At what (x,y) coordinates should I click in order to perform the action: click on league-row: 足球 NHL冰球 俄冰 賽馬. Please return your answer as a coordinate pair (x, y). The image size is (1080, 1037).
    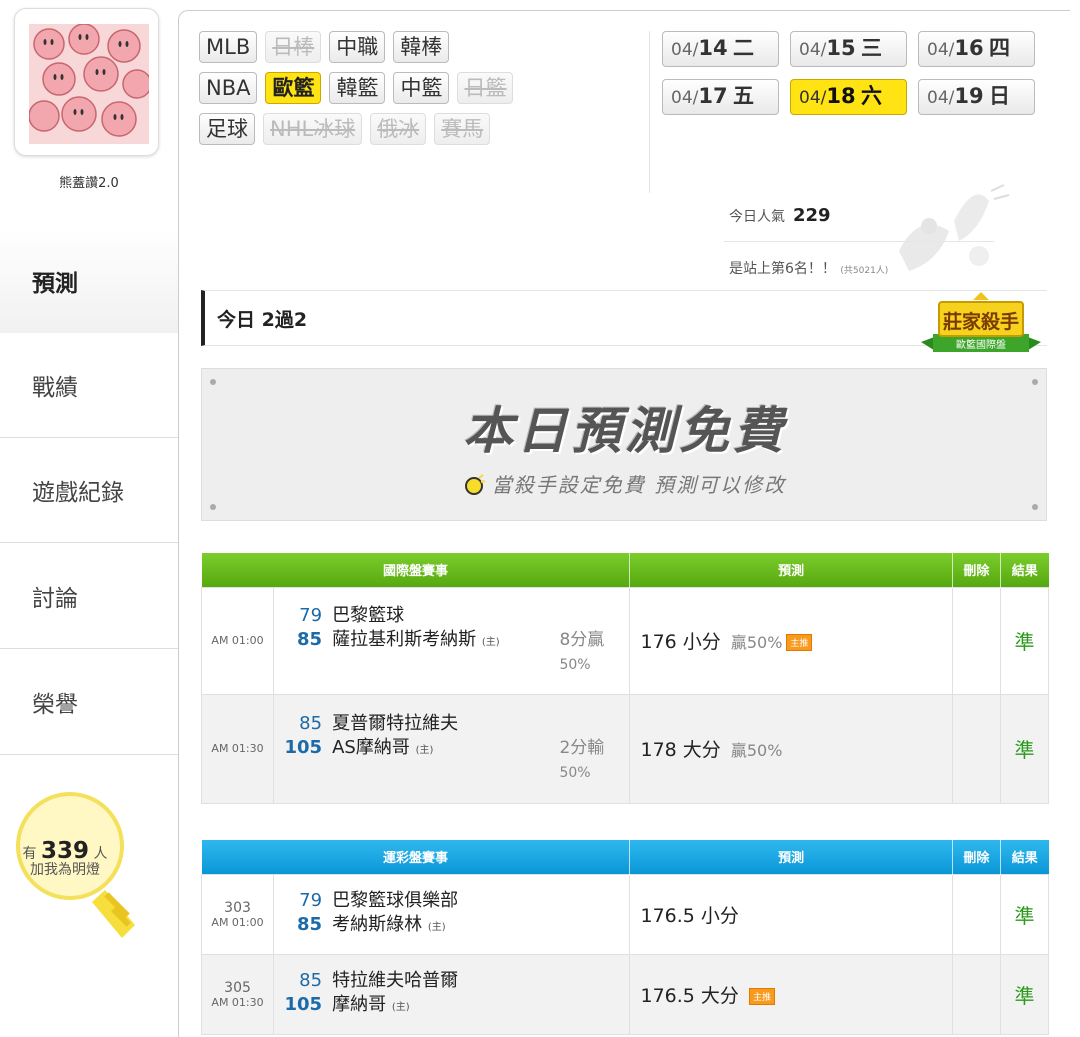
    Looking at the image, I should click on (356, 129).